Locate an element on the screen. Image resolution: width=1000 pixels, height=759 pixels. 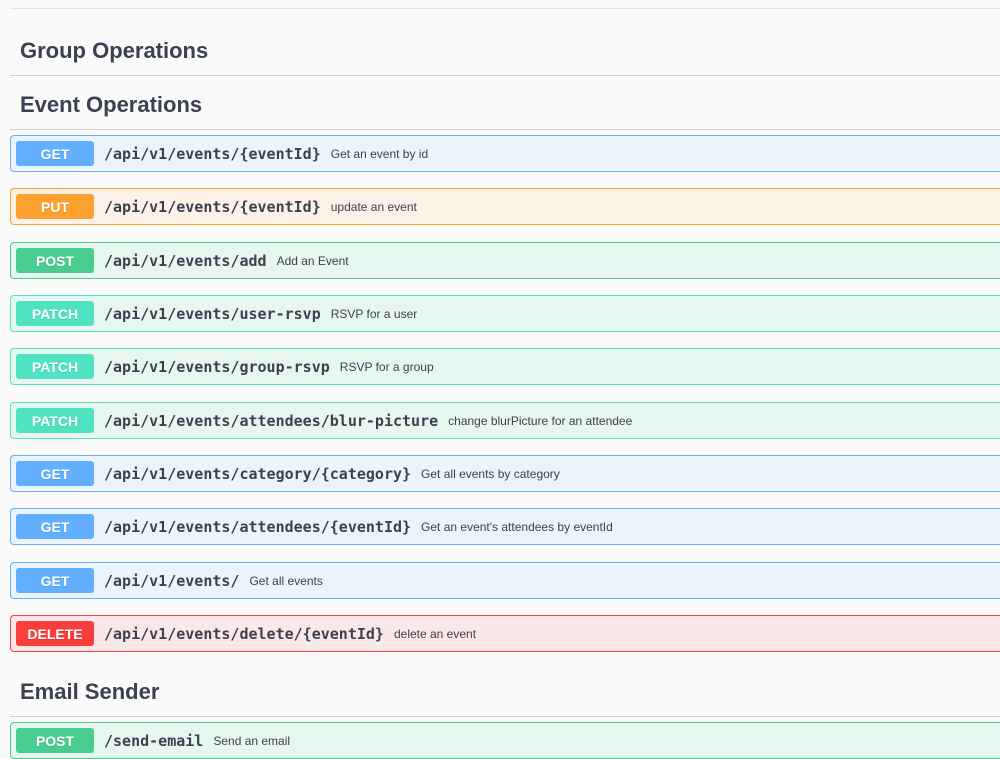
event-operations-title: Event Operations is located at coordinates (505, 110).